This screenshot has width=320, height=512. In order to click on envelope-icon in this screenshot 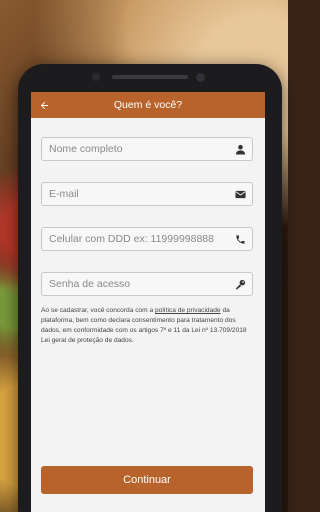, I will do `click(240, 194)`.